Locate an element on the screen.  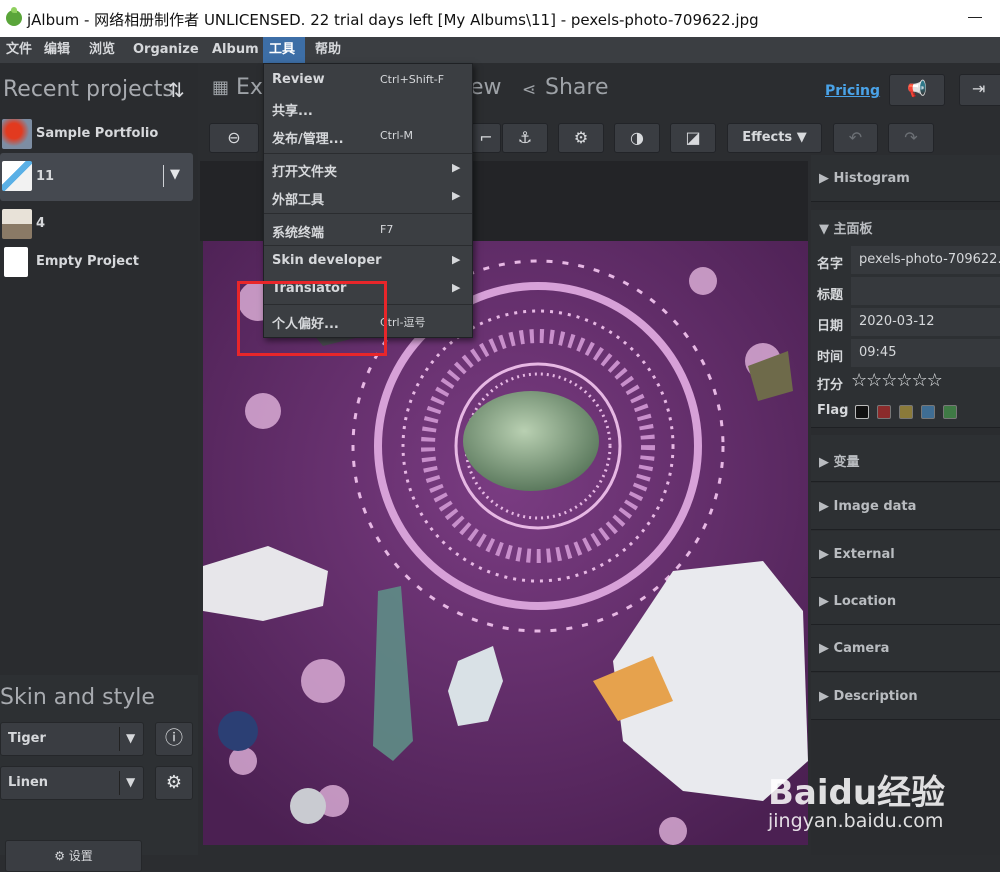
tab-explore: Ex is located at coordinates (249, 87).